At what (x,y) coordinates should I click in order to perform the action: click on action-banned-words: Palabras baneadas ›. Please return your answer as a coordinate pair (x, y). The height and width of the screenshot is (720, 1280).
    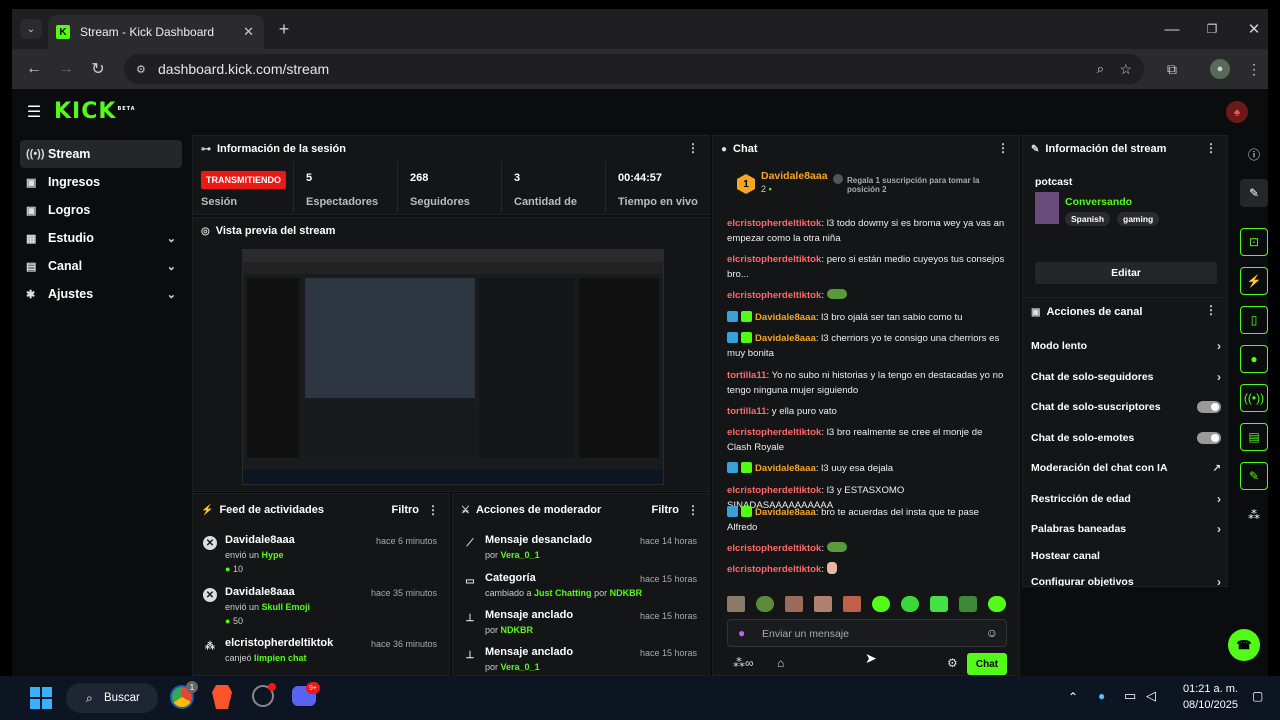
    Looking at the image, I should click on (1126, 529).